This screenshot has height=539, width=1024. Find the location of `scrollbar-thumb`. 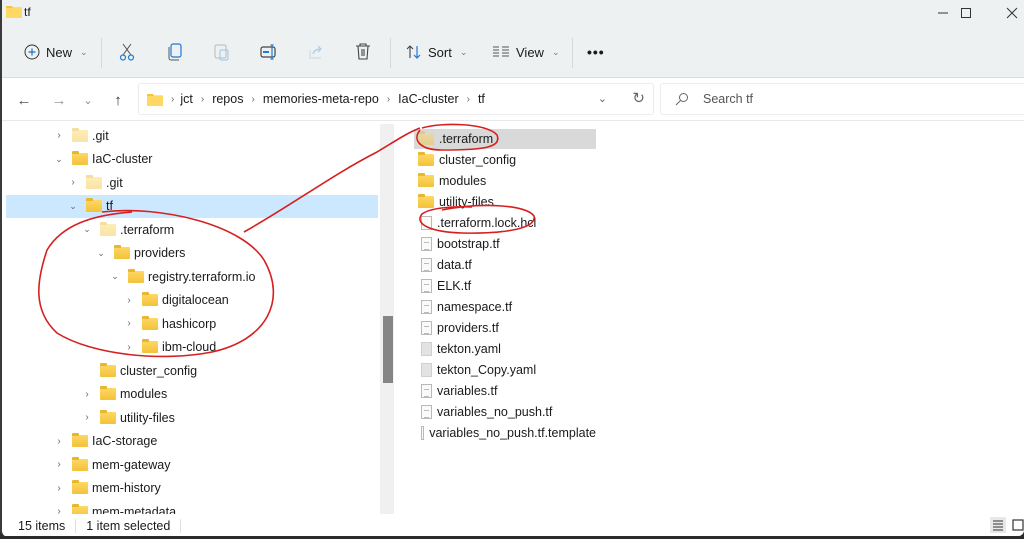

scrollbar-thumb is located at coordinates (388, 349).